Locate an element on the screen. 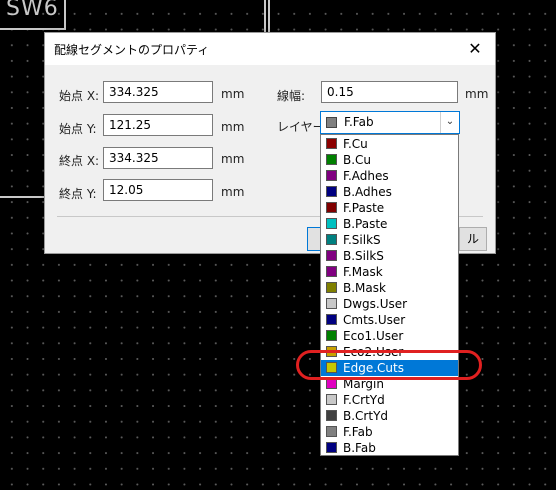 The height and width of the screenshot is (490, 556). layer-option: Cmts.User is located at coordinates (389, 320).